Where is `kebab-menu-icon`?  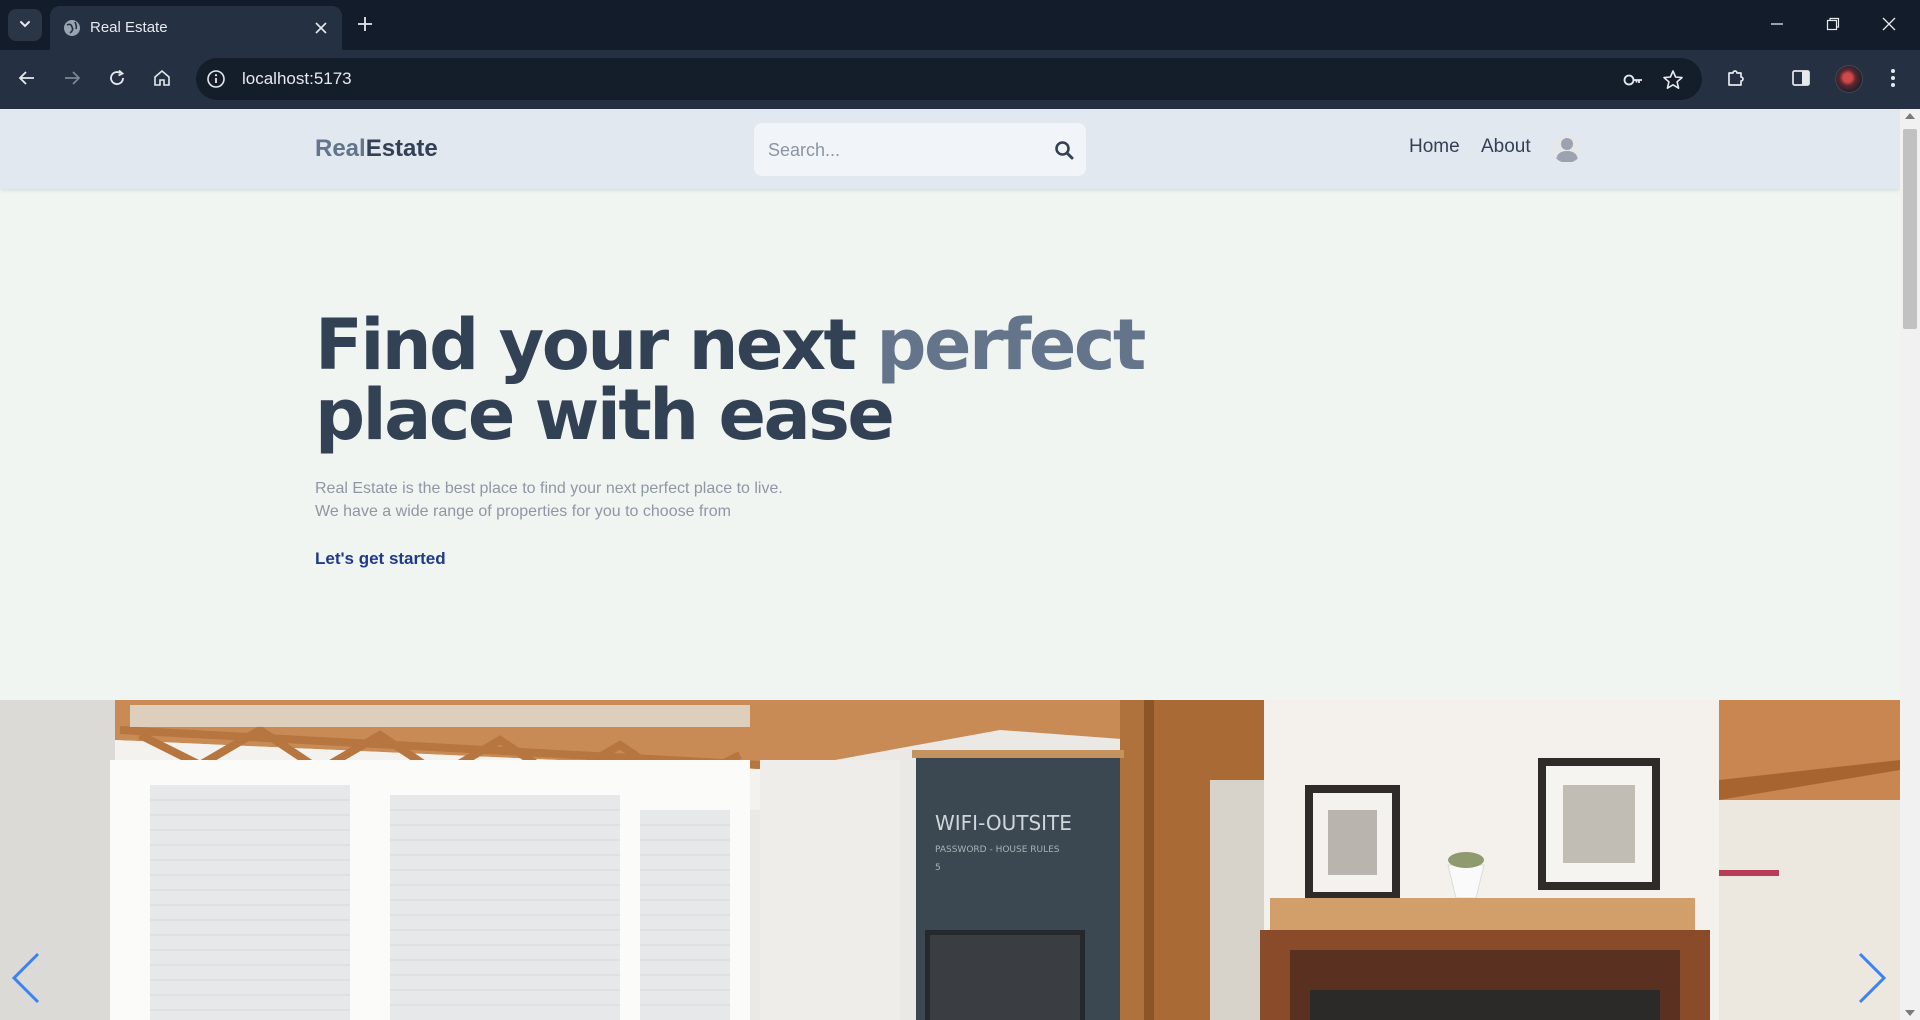 kebab-menu-icon is located at coordinates (1893, 80).